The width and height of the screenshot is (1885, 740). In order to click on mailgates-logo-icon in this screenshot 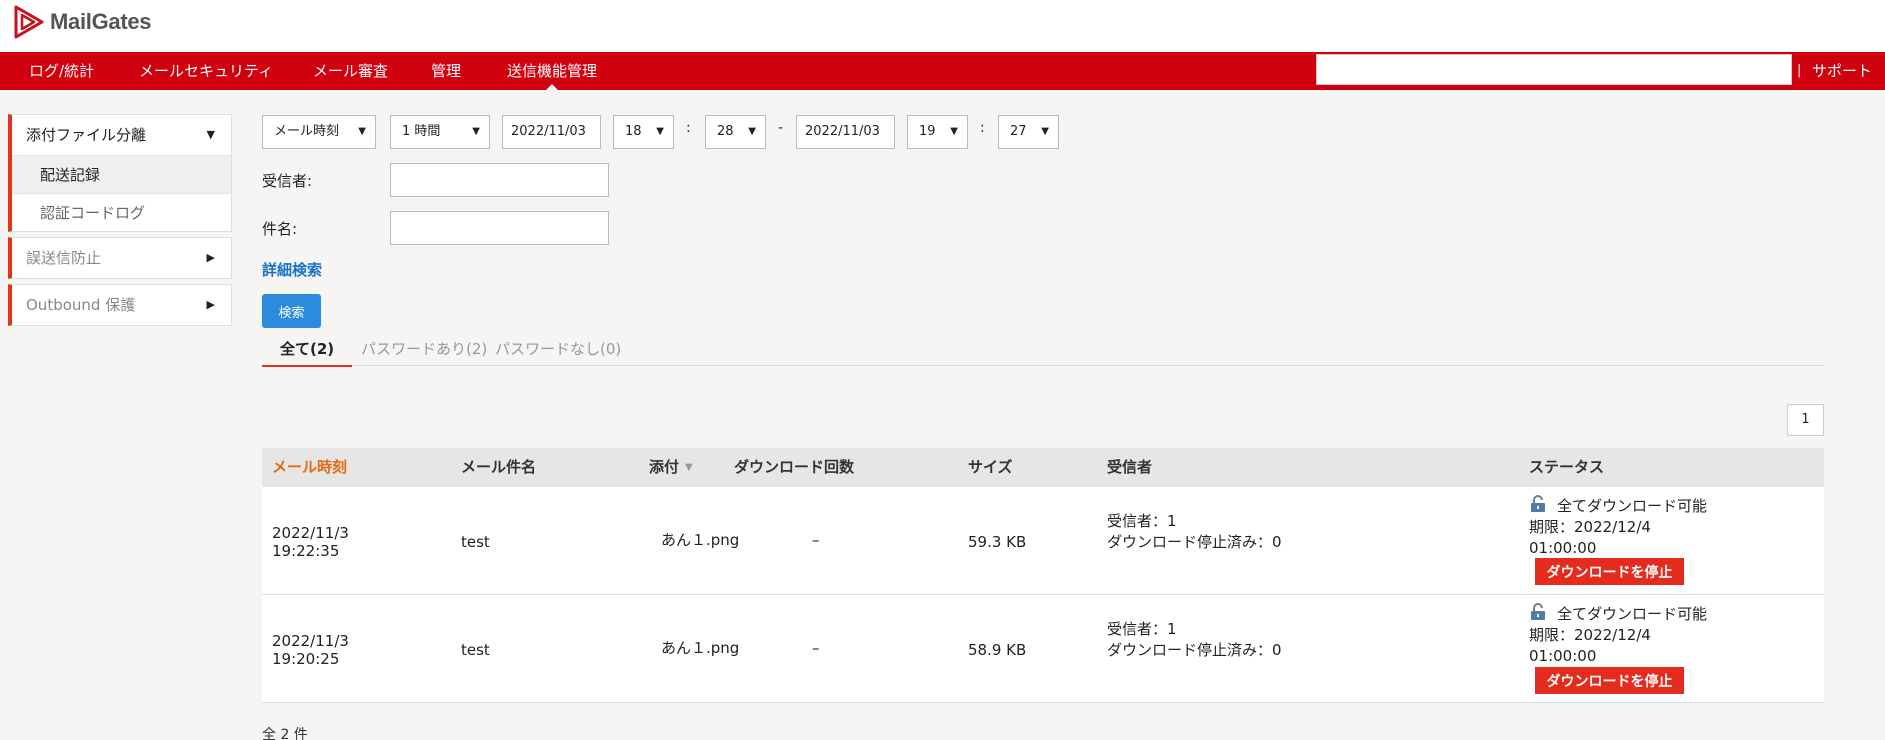, I will do `click(29, 22)`.